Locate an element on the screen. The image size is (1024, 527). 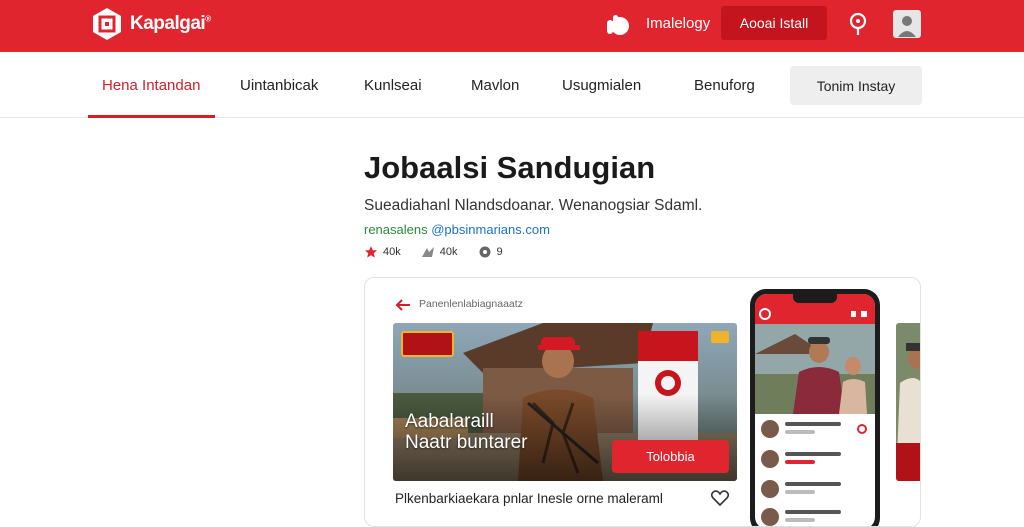
star-icon is located at coordinates (371, 252).